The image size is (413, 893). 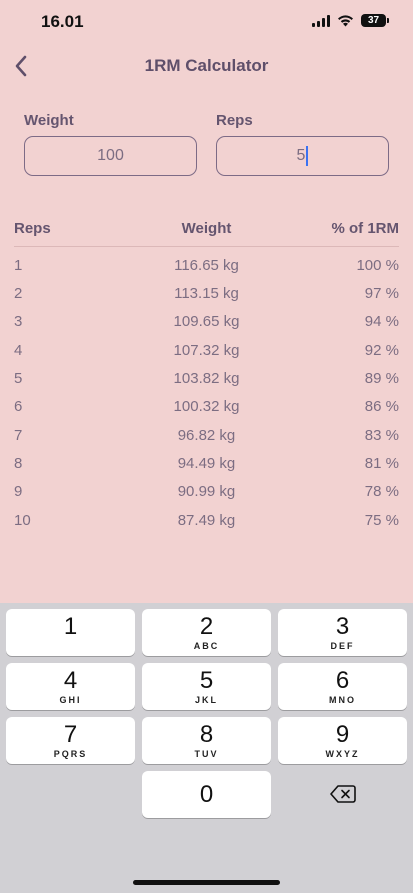 I want to click on cell-reps: 4, so click(x=18, y=350).